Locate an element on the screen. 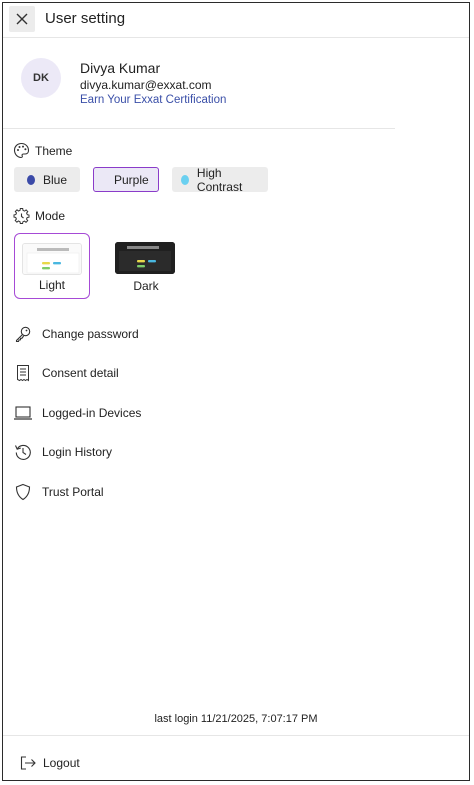  close-button is located at coordinates (22, 19).